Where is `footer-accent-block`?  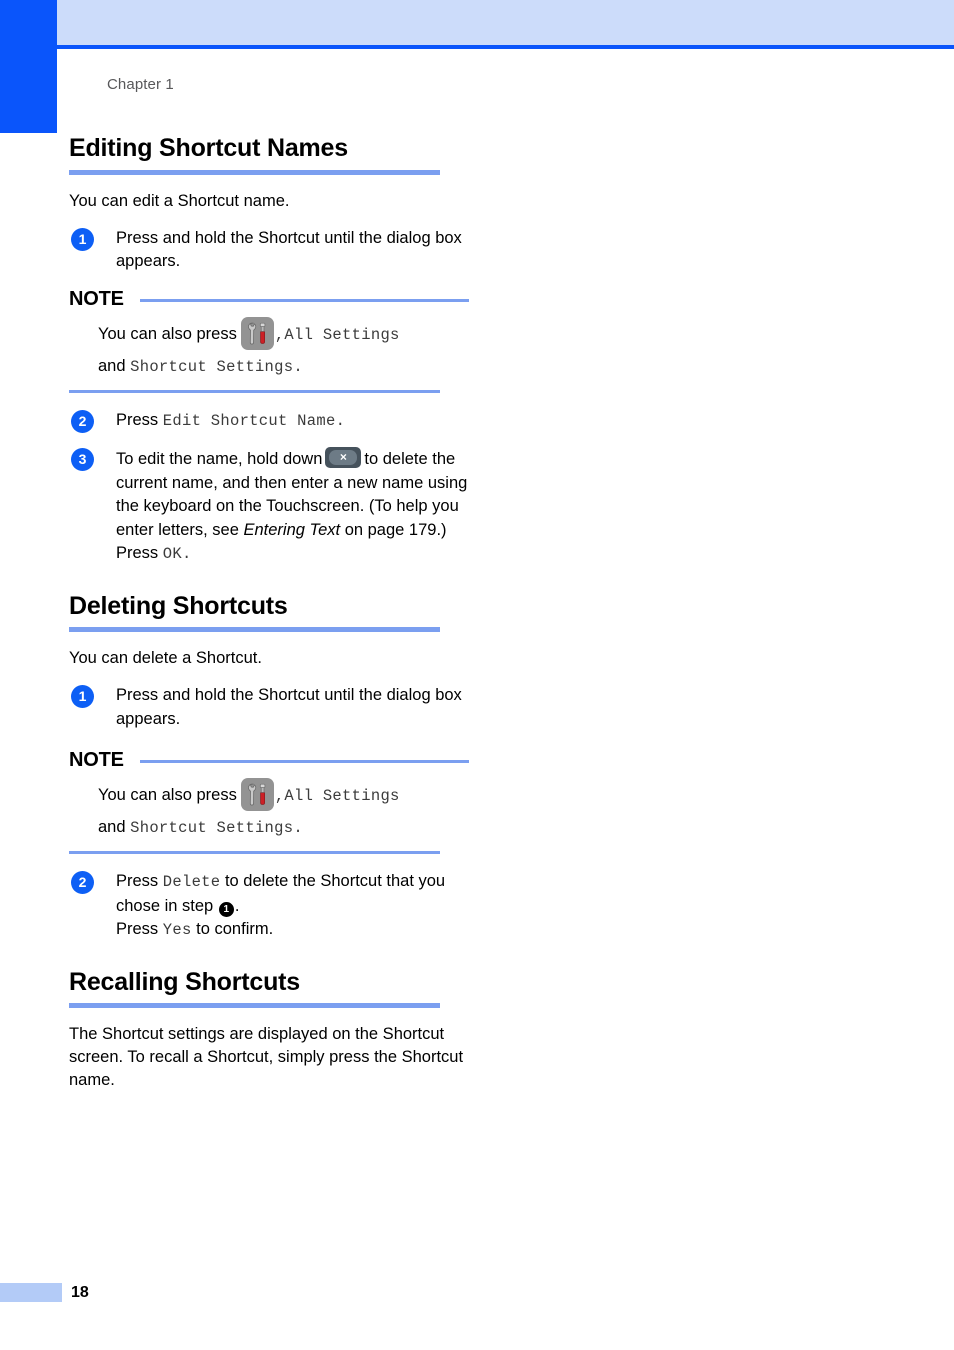 footer-accent-block is located at coordinates (31, 1292).